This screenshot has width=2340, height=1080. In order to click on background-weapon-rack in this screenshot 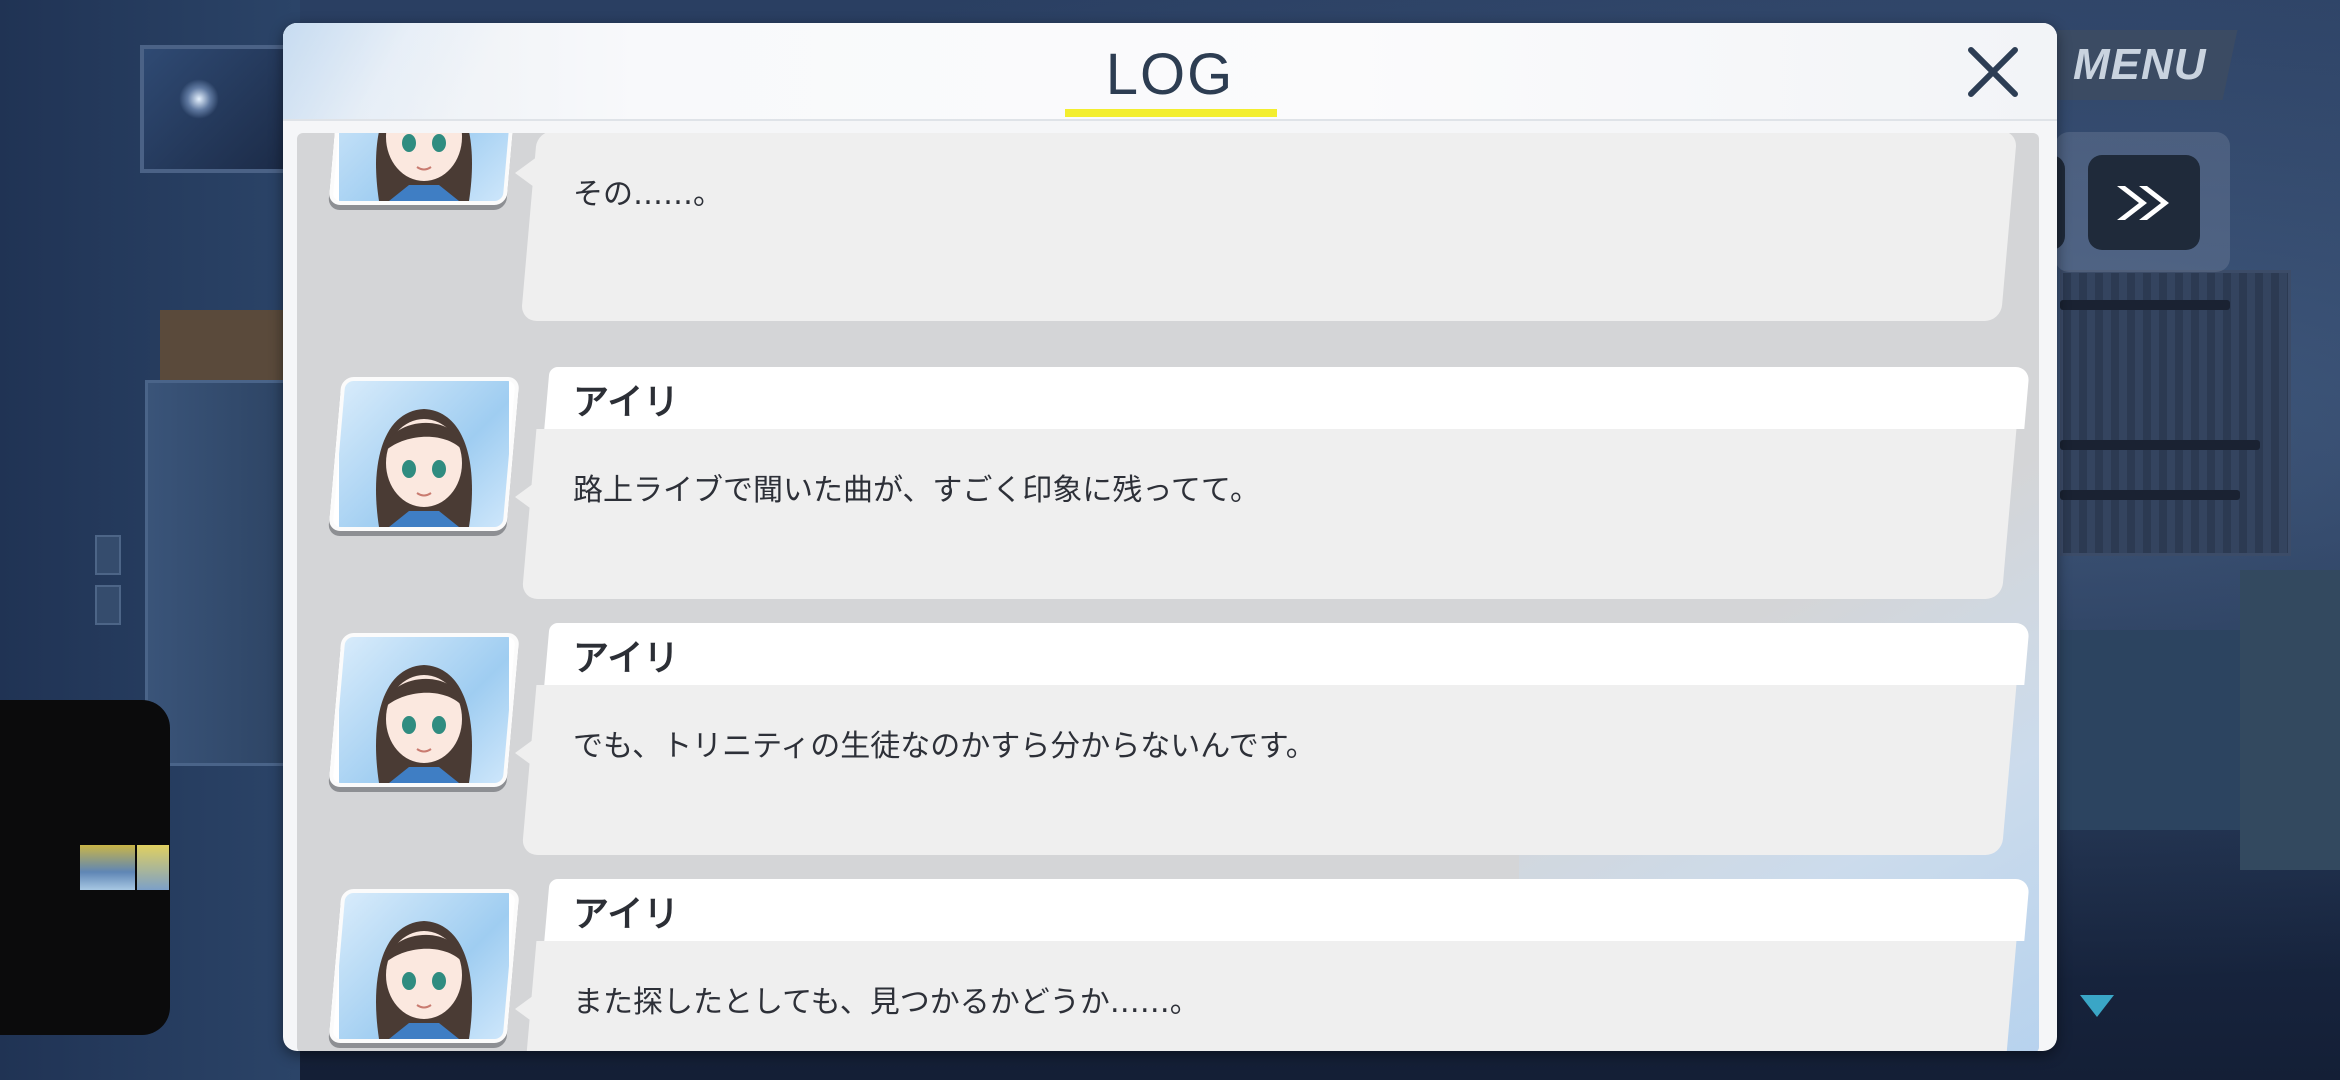, I will do `click(2175, 413)`.